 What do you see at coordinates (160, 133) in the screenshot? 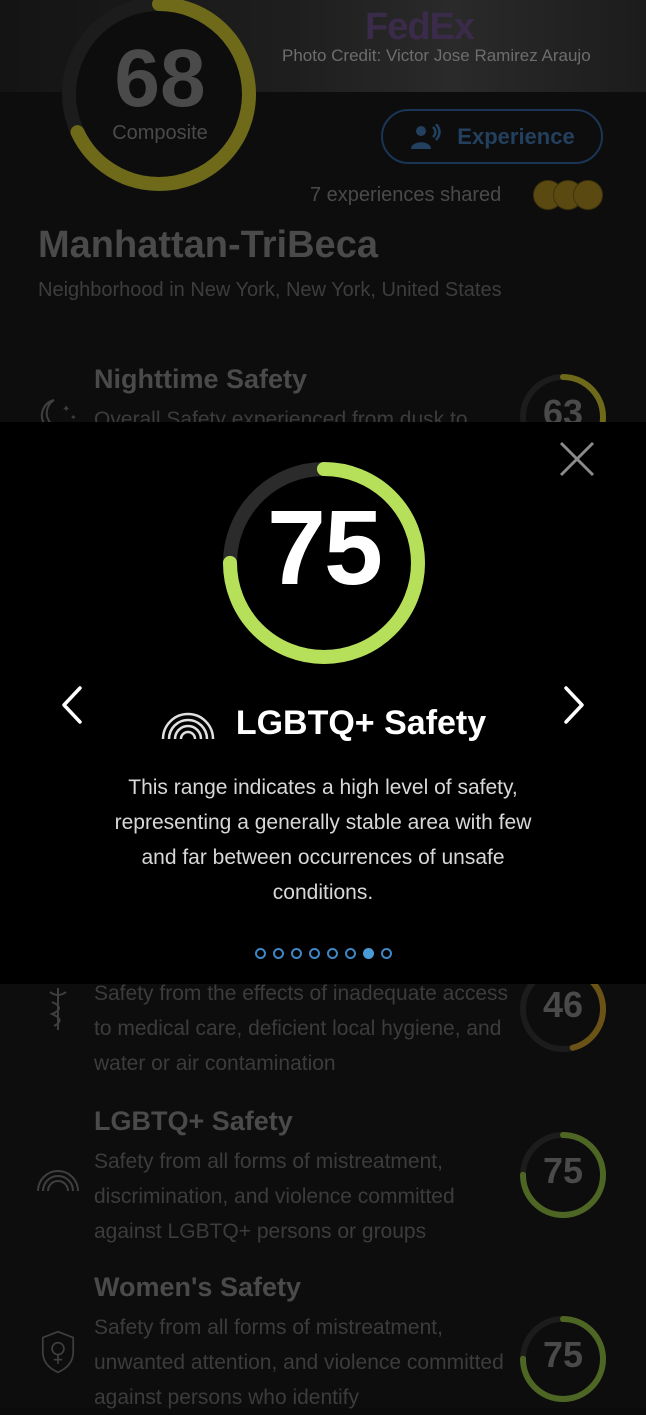
I see `composite-label: Composite` at bounding box center [160, 133].